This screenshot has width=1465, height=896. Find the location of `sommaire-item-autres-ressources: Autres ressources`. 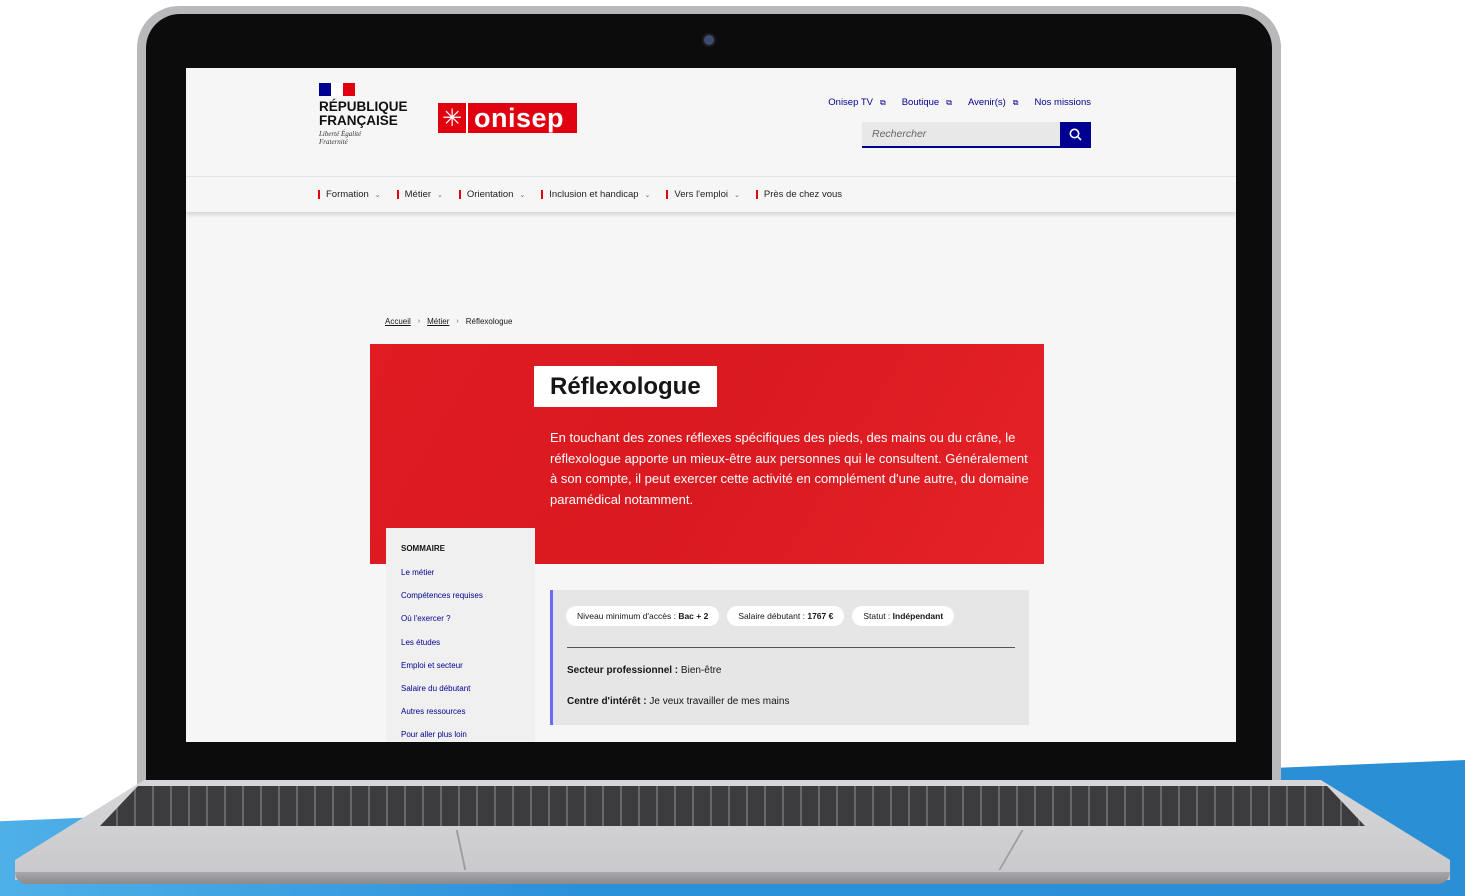

sommaire-item-autres-ressources: Autres ressources is located at coordinates (468, 718).